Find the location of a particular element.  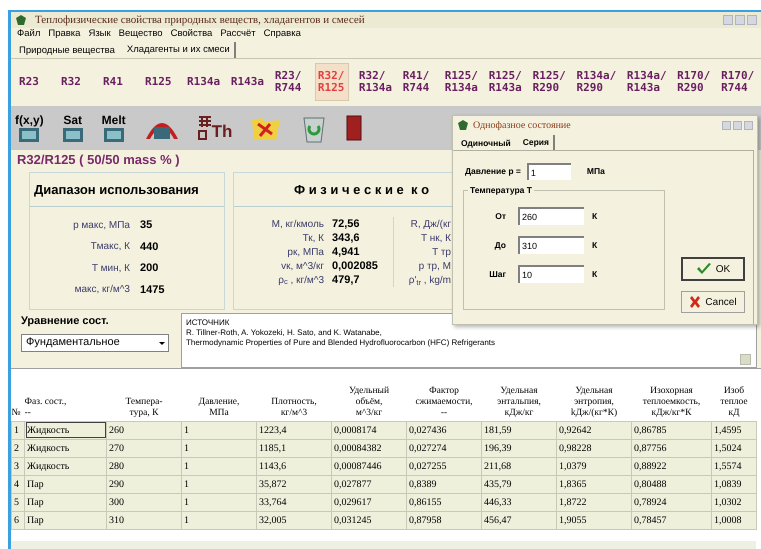

refrigerant-button: R41 is located at coordinates (118, 81).